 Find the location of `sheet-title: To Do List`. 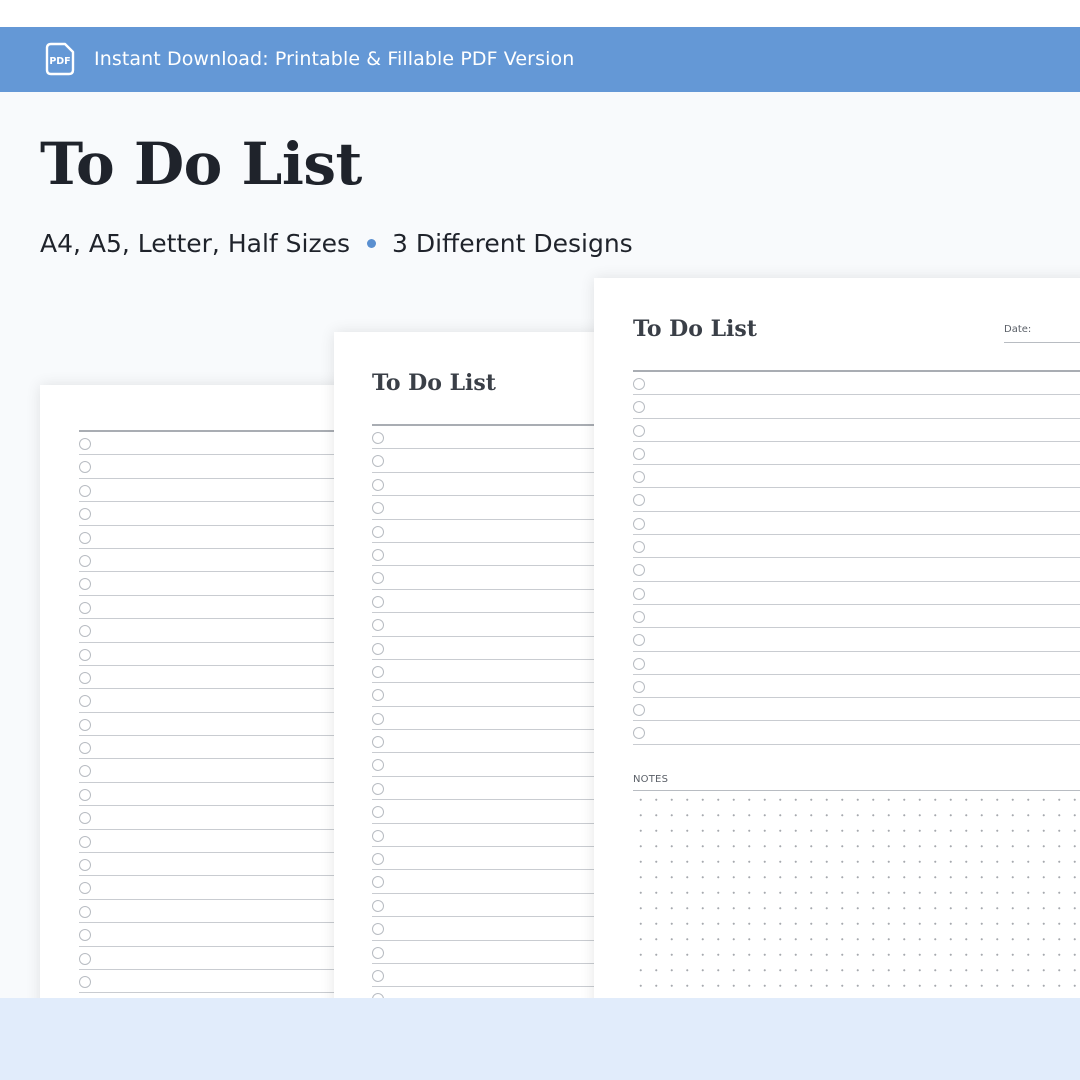

sheet-title: To Do List is located at coordinates (695, 329).